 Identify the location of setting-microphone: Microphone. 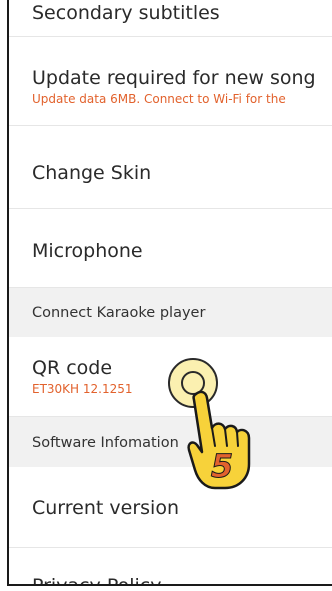
(170, 248).